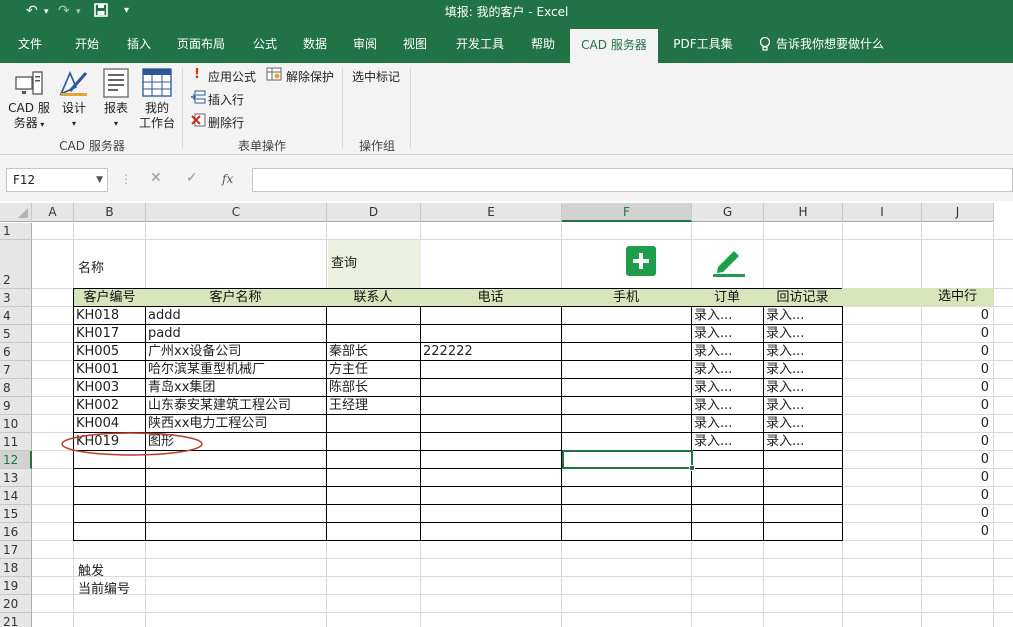 This screenshot has width=1013, height=627. Describe the element at coordinates (156, 178) in the screenshot. I see `cancel-icon: ✕` at that location.